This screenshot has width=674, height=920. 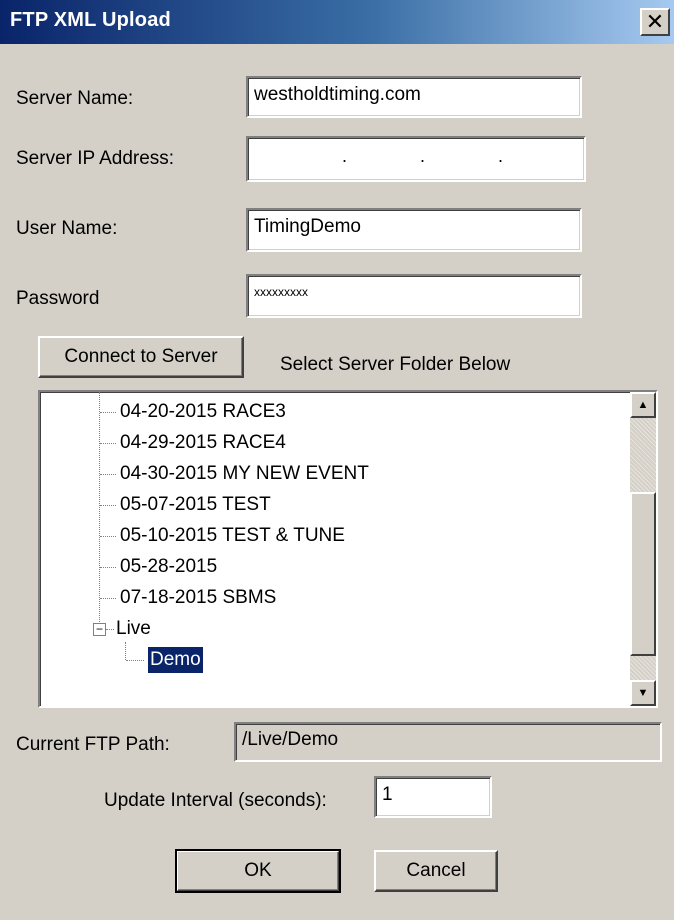 What do you see at coordinates (203, 443) in the screenshot?
I see `tree-item: 04-29-2015 RACE4` at bounding box center [203, 443].